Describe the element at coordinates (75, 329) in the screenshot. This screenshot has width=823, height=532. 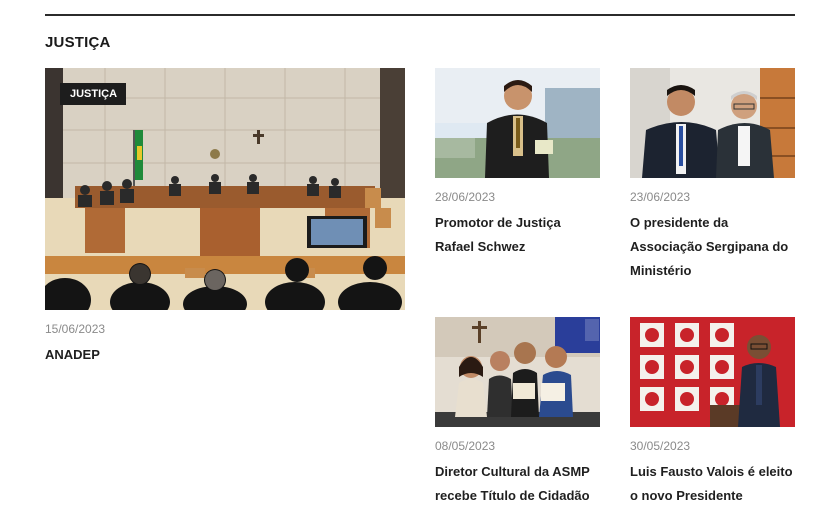
I see `featured-date: 15/06/2023` at that location.